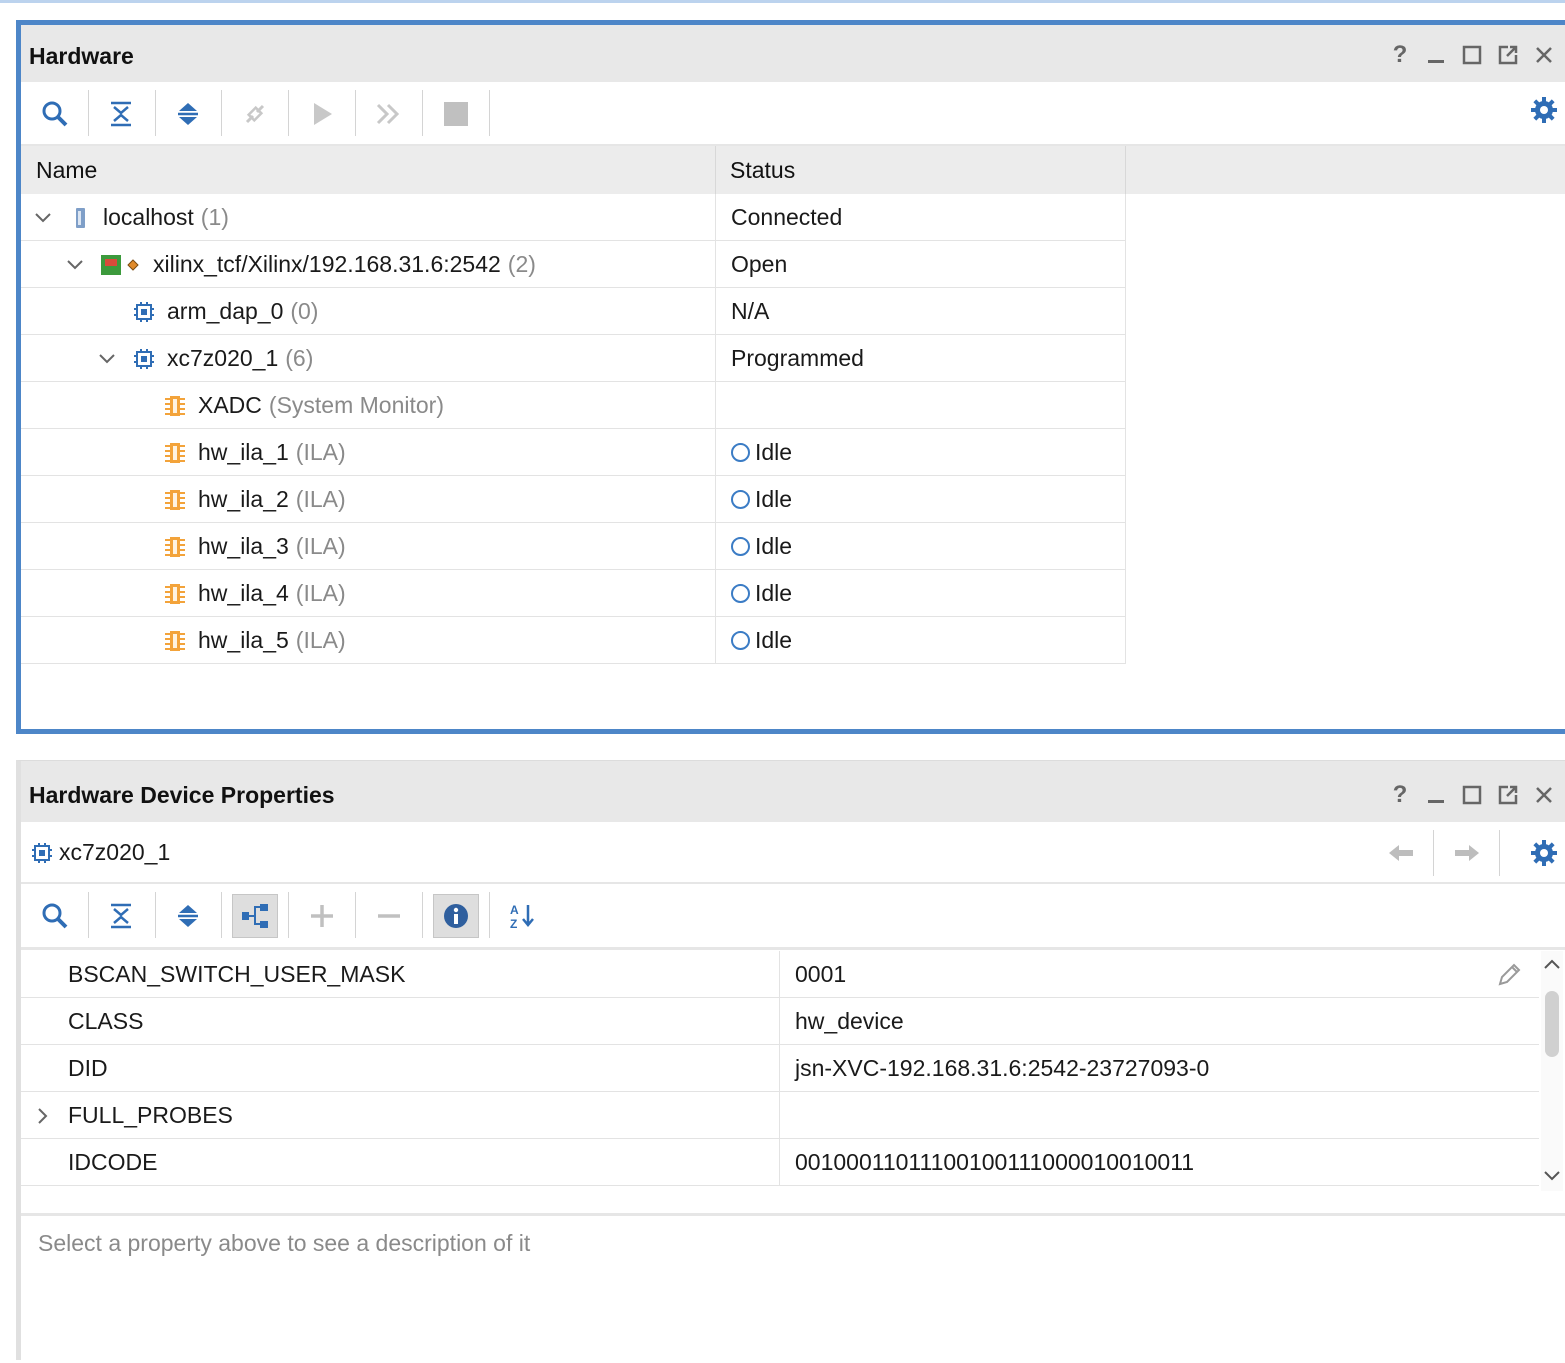 This screenshot has height=1363, width=1565. Describe the element at coordinates (255, 916) in the screenshot. I see `hierarchy-icon` at that location.